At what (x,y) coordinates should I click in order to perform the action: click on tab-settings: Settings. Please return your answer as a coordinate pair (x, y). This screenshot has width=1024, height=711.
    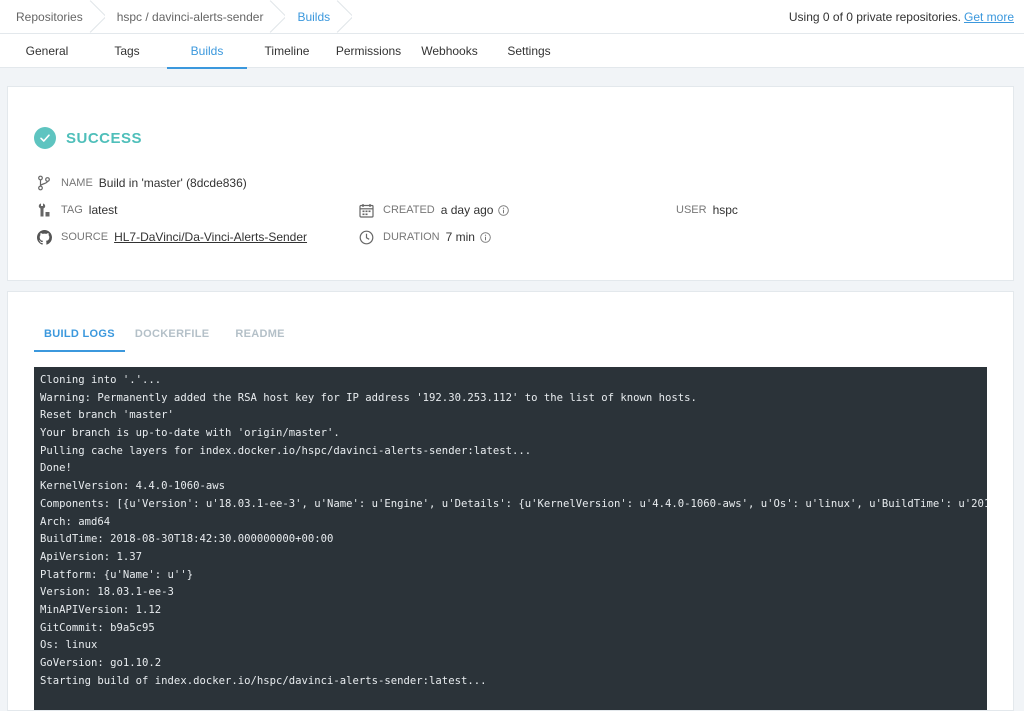
    Looking at the image, I should click on (529, 51).